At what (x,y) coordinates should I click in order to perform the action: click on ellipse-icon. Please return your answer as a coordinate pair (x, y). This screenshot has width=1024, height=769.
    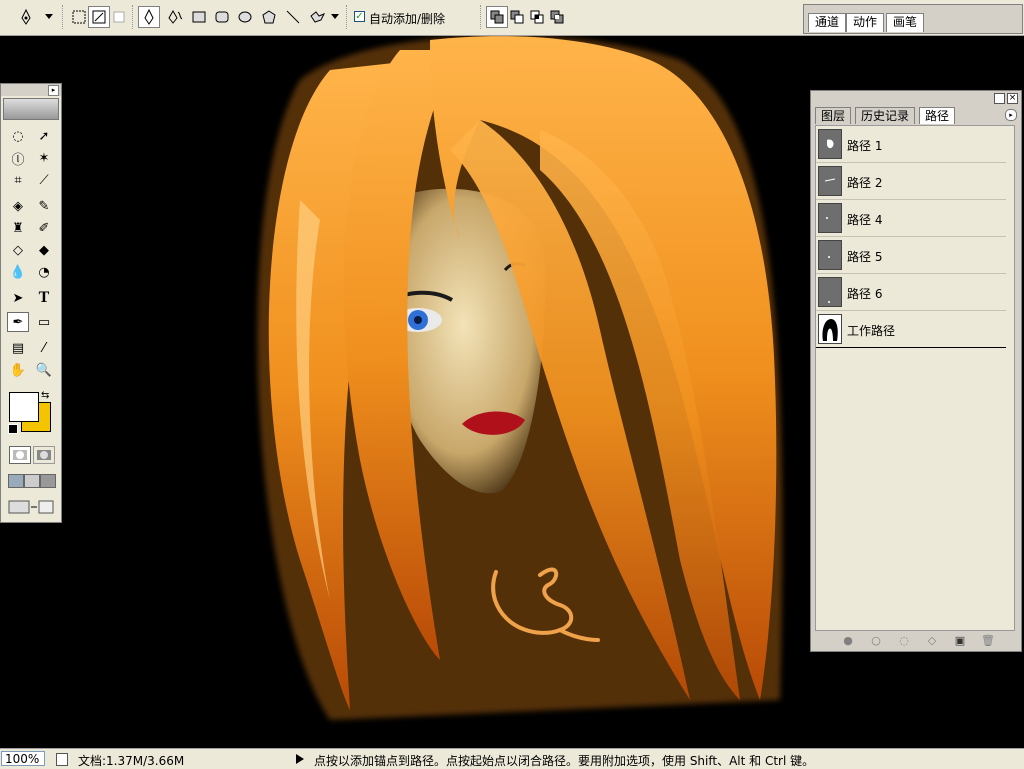
    Looking at the image, I should click on (245, 17).